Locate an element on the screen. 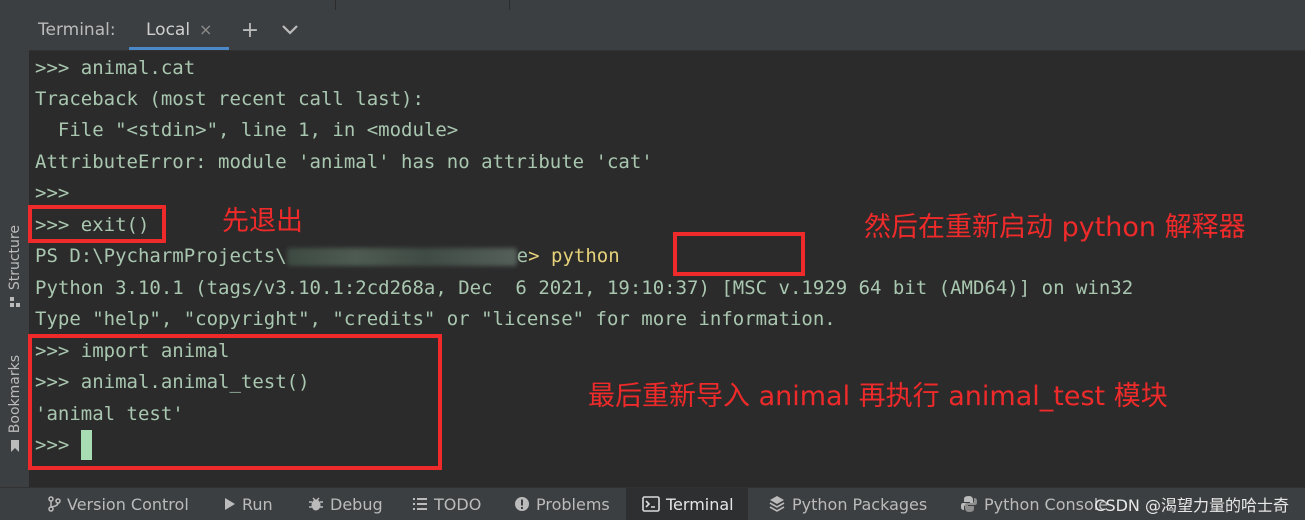 Image resolution: width=1305 pixels, height=520 pixels. terminal-tab-label: Terminal is located at coordinates (700, 504).